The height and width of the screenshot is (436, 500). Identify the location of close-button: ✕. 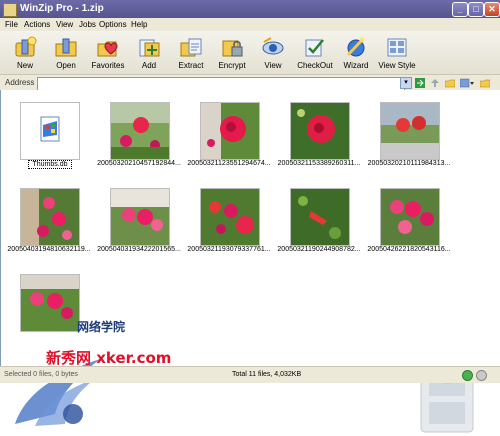
(492, 9).